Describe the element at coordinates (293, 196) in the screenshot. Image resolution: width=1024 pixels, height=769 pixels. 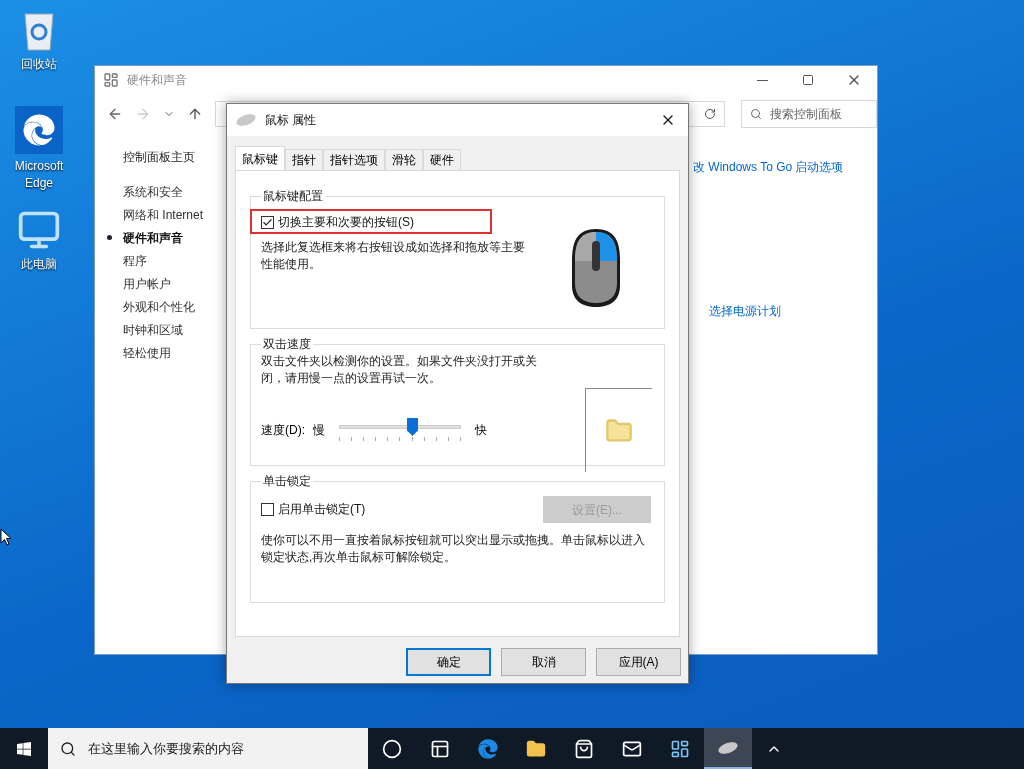
I see `group-title: 鼠标键配置` at that location.